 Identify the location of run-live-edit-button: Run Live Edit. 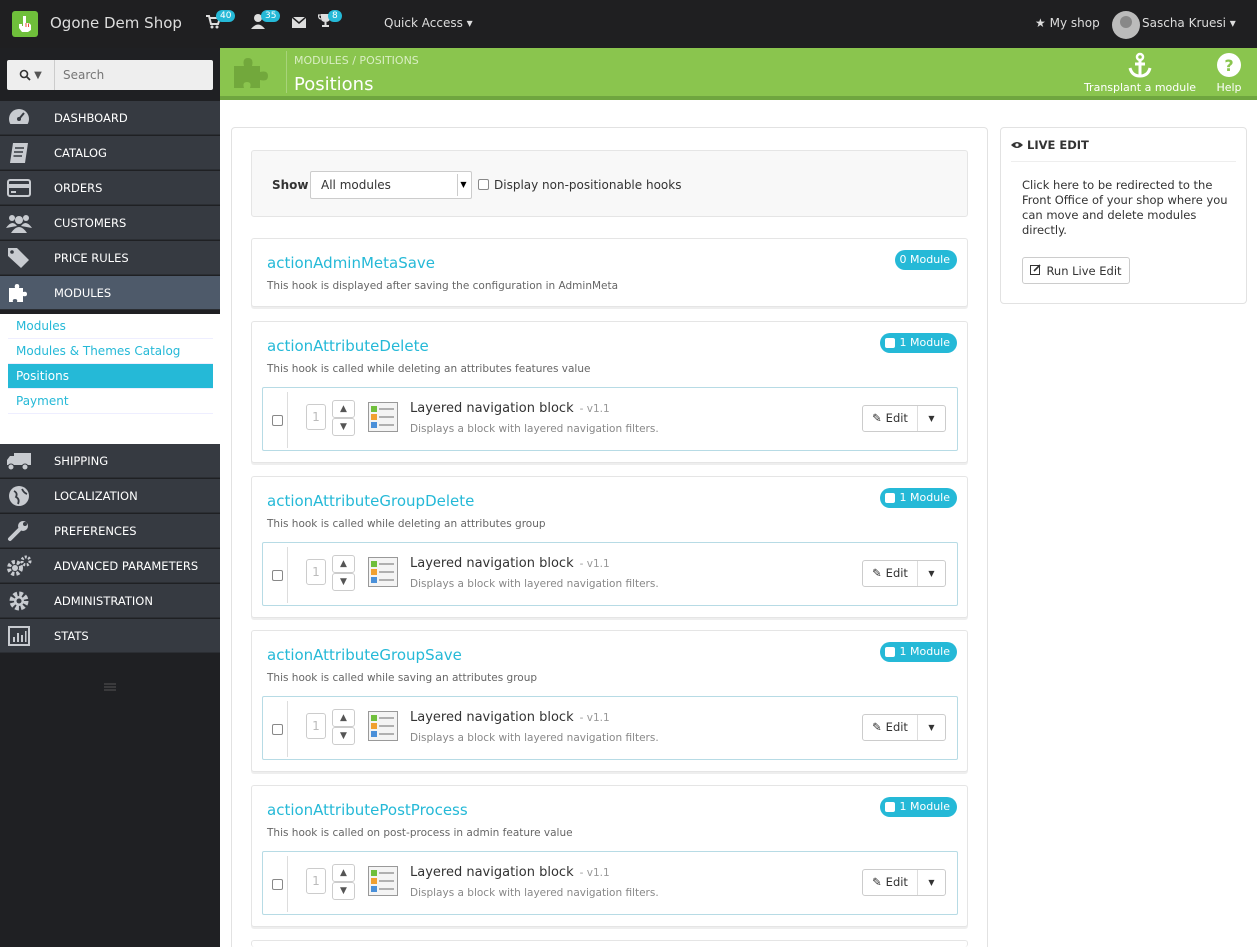
(1076, 270).